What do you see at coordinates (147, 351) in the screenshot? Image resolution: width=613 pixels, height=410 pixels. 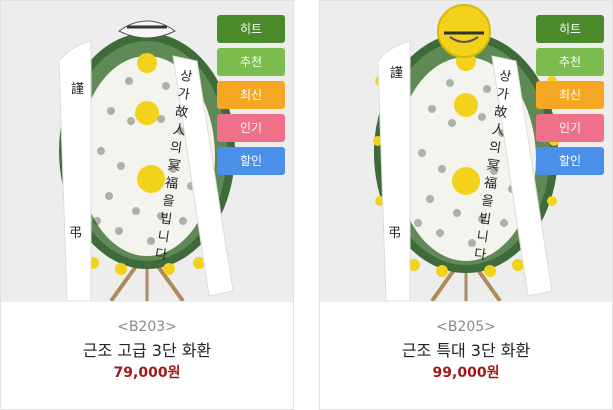 I see `product-name: 근조 고급 3단 화환` at bounding box center [147, 351].